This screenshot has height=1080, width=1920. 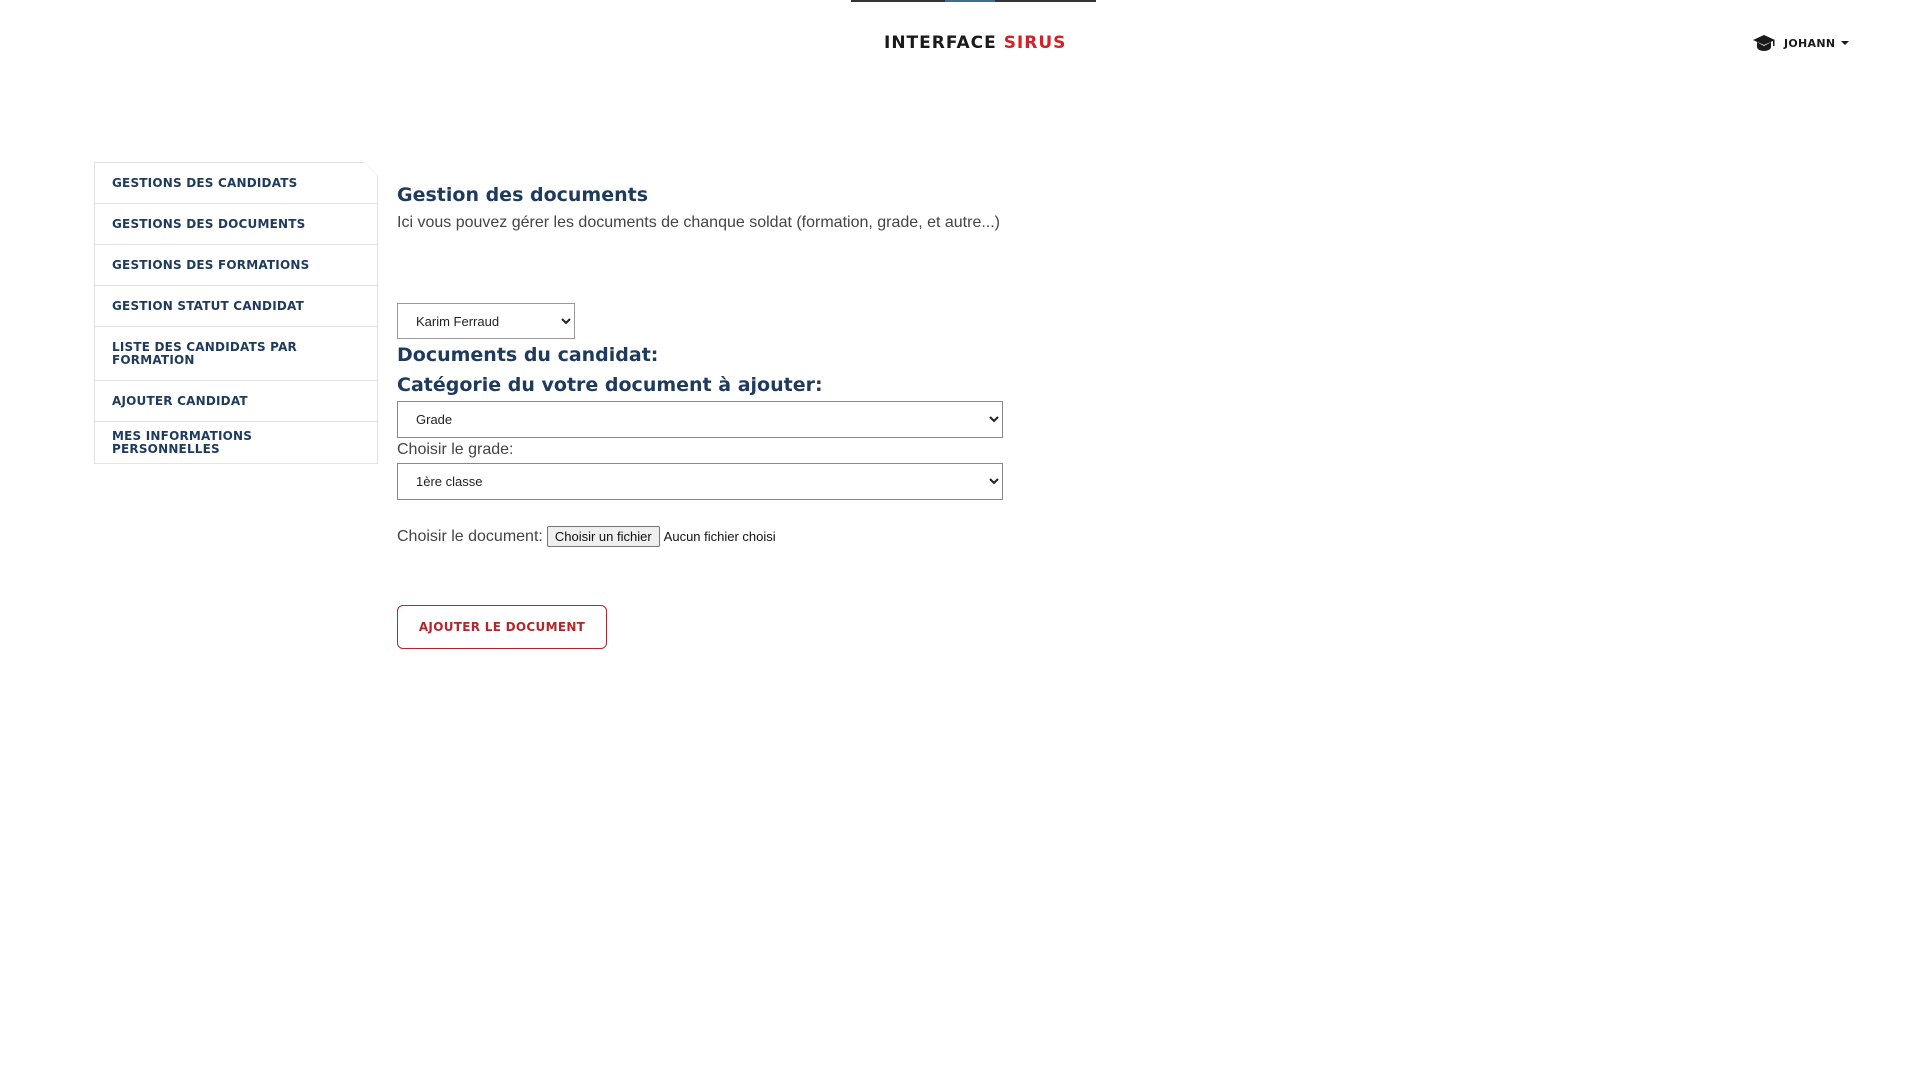 What do you see at coordinates (523, 195) in the screenshot?
I see `page-title: Gestion des documents` at bounding box center [523, 195].